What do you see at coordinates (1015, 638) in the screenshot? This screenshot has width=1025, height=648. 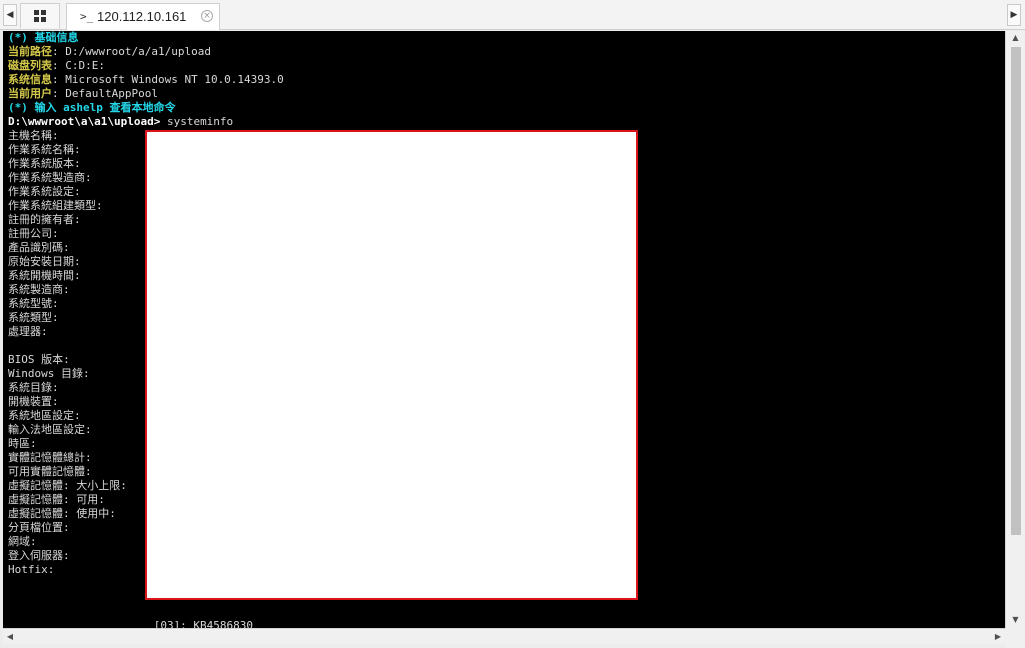 I see `scrollbar-corner` at bounding box center [1015, 638].